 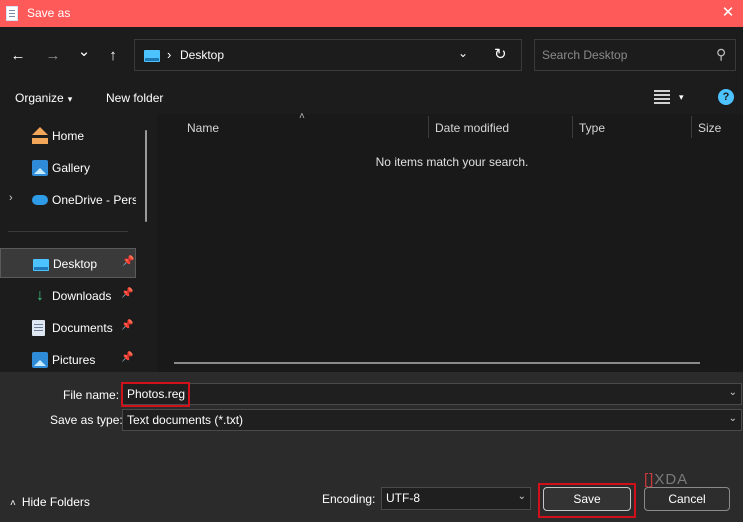 I want to click on gallery-icon, so click(x=40, y=168).